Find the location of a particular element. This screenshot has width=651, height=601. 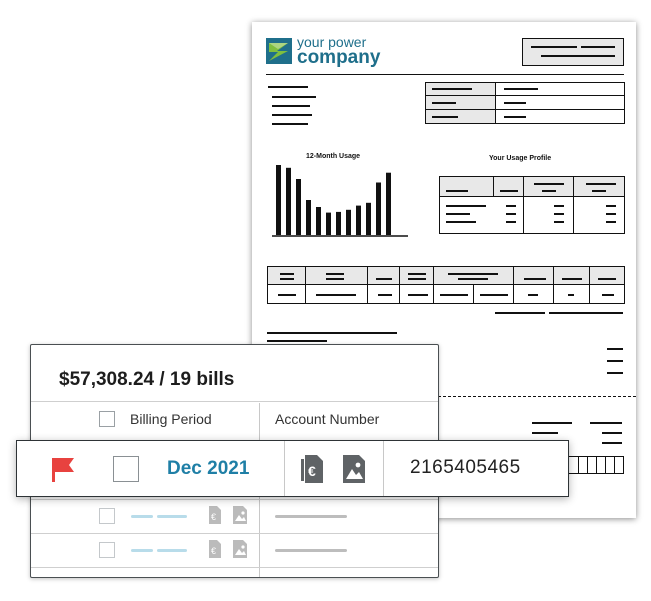

column-header-account-number: Account Number is located at coordinates (327, 419).